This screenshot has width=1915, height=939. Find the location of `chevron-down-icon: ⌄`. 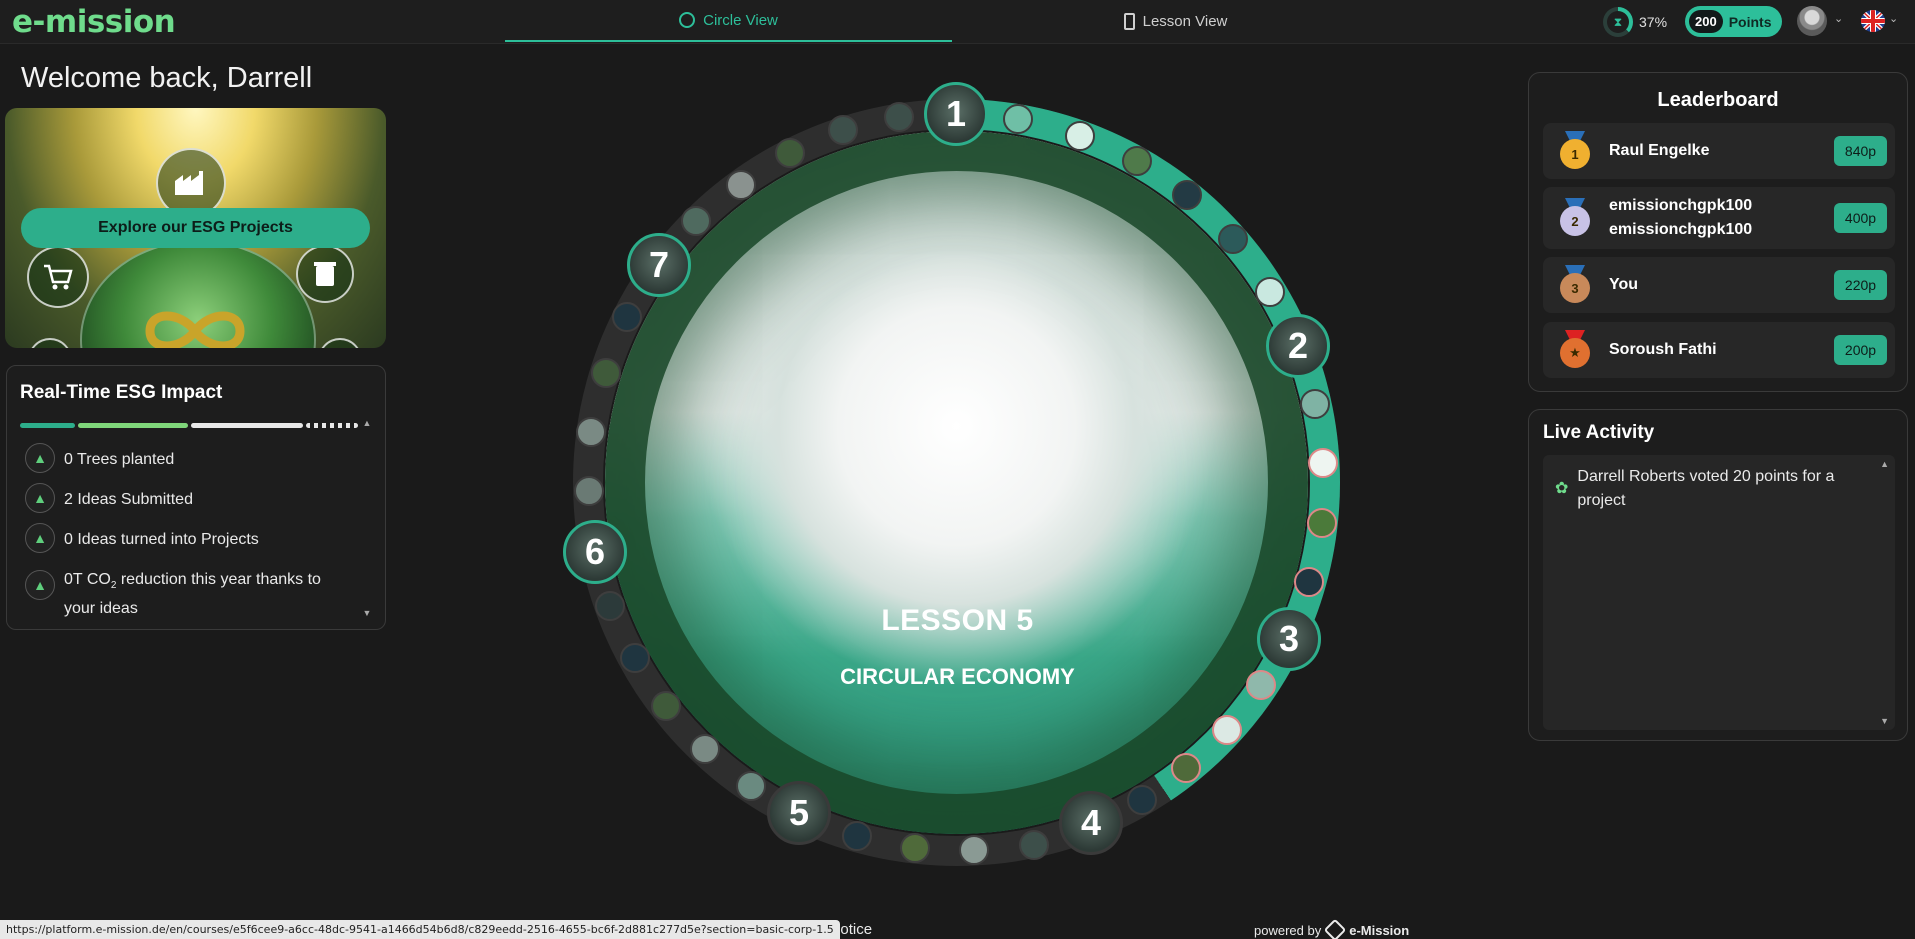

chevron-down-icon: ⌄ is located at coordinates (1838, 18).